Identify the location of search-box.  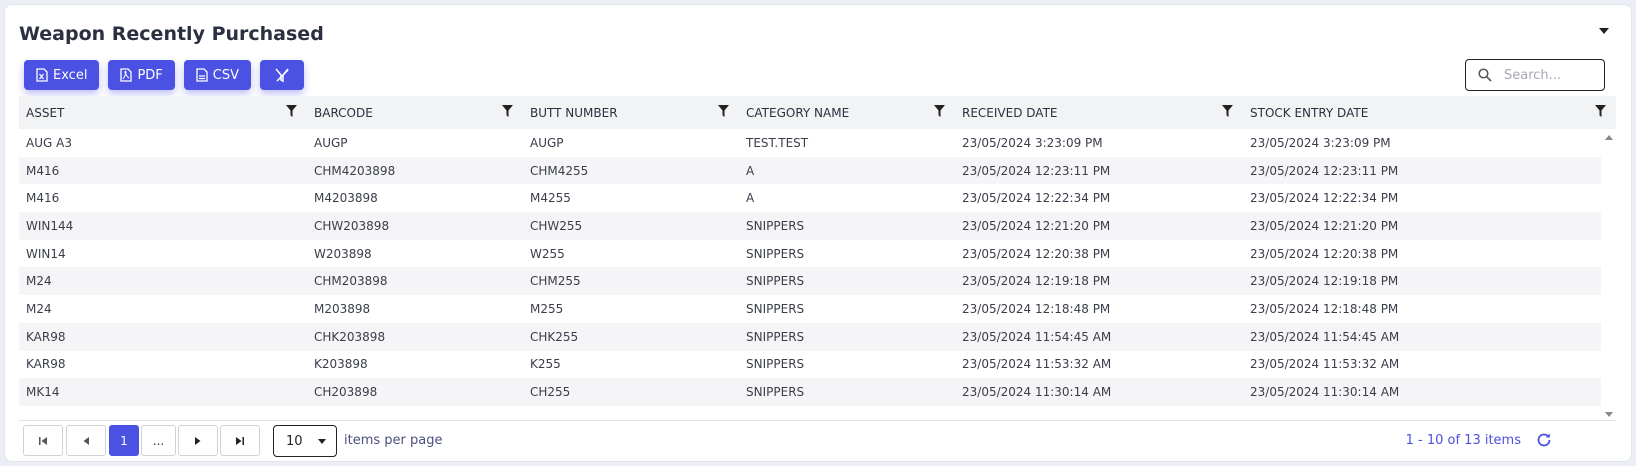
(1535, 75).